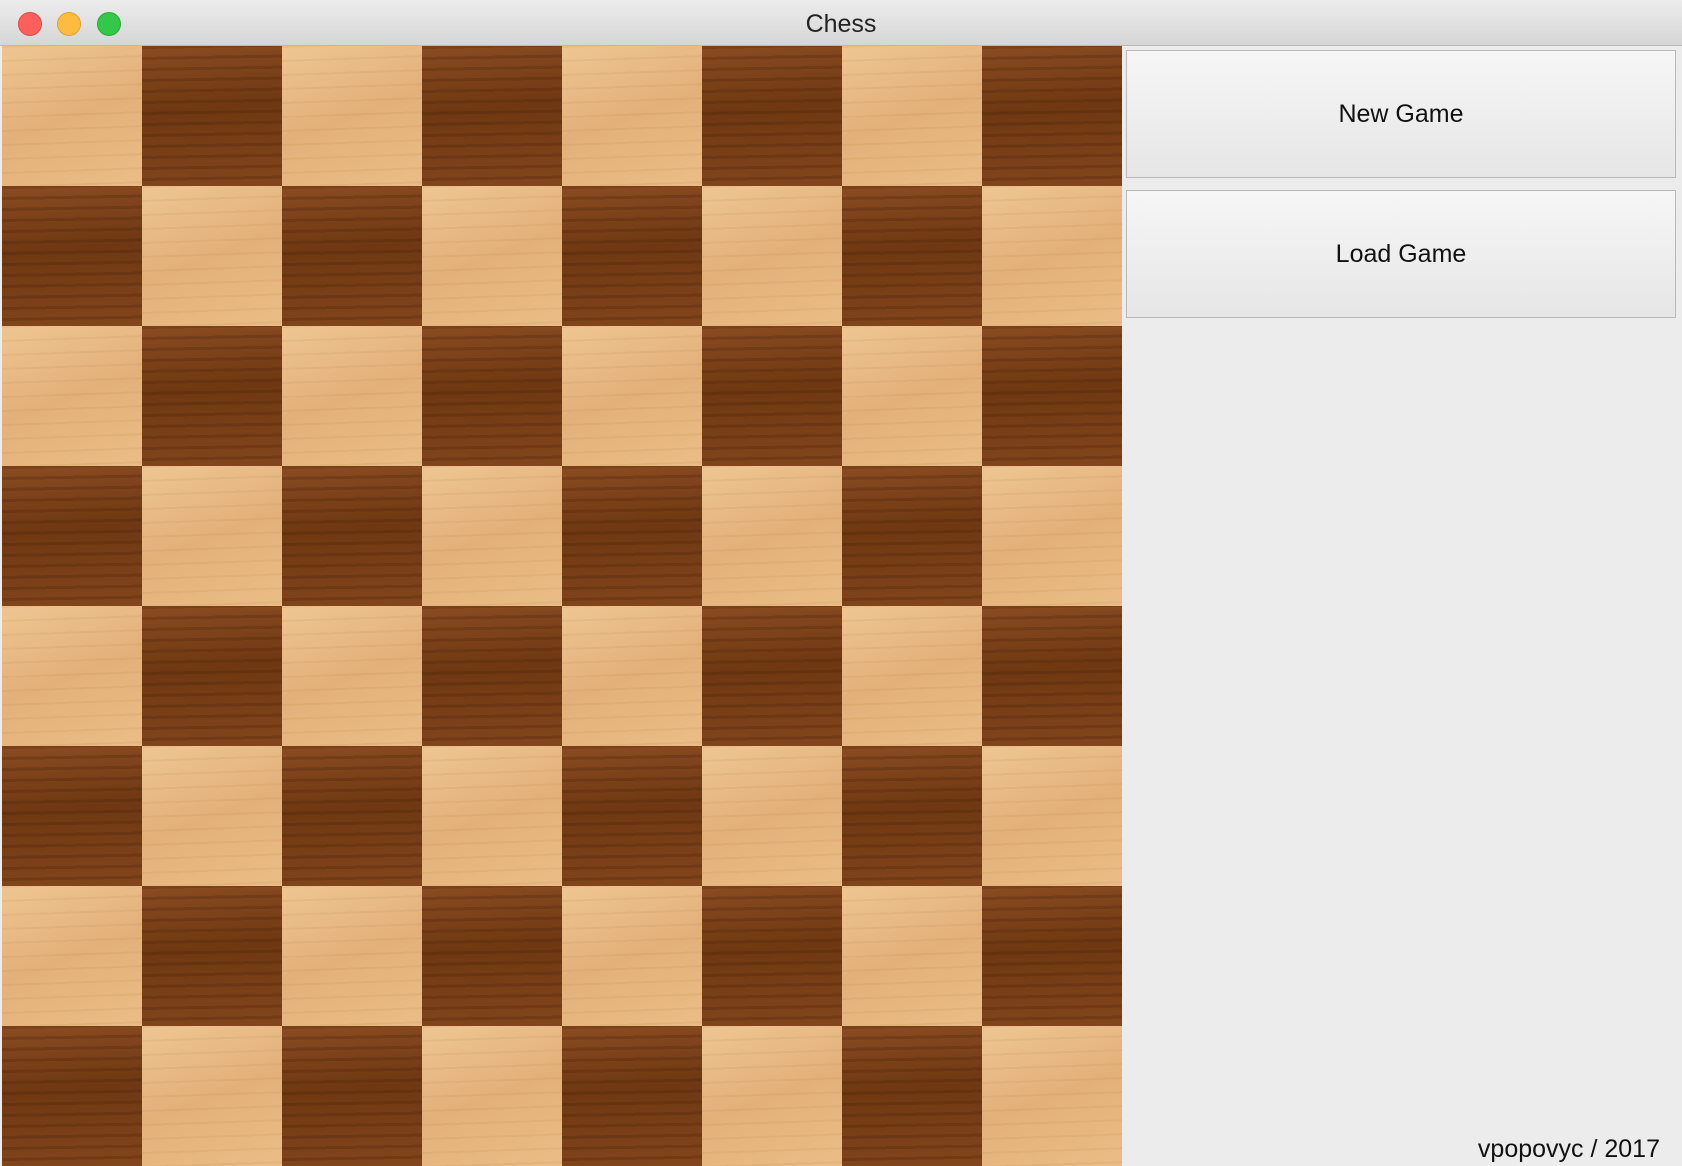 The image size is (1682, 1166). What do you see at coordinates (1401, 114) in the screenshot?
I see `new-game-button: New Game` at bounding box center [1401, 114].